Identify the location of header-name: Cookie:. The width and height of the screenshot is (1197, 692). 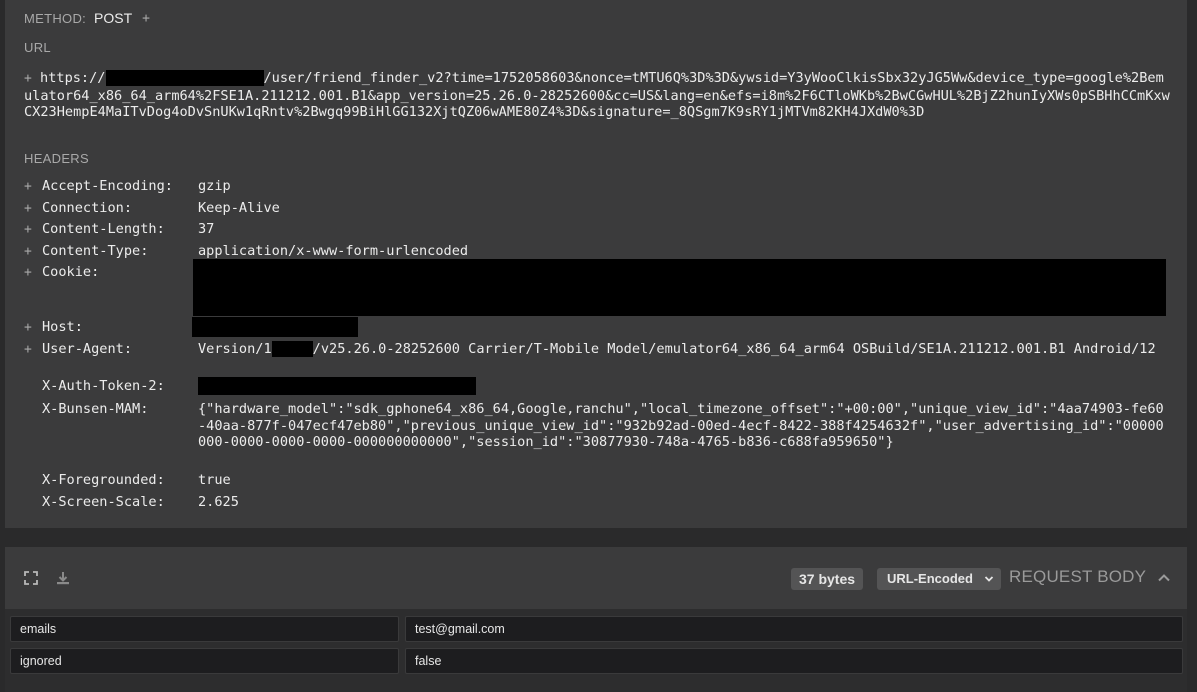
(71, 272).